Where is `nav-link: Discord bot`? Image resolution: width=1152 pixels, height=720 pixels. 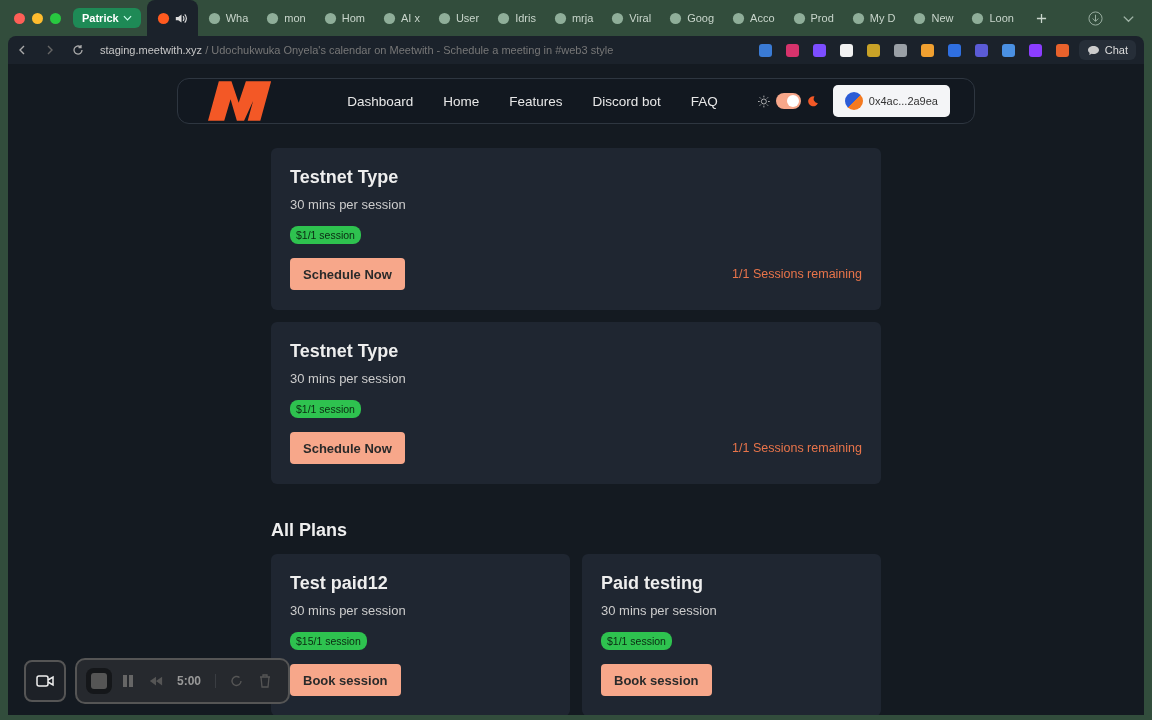 nav-link: Discord bot is located at coordinates (626, 101).